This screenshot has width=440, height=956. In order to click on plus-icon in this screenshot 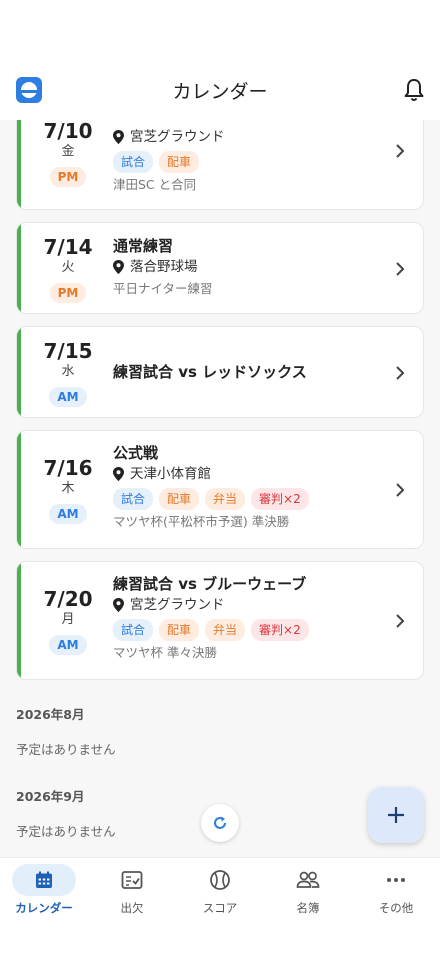, I will do `click(396, 815)`.